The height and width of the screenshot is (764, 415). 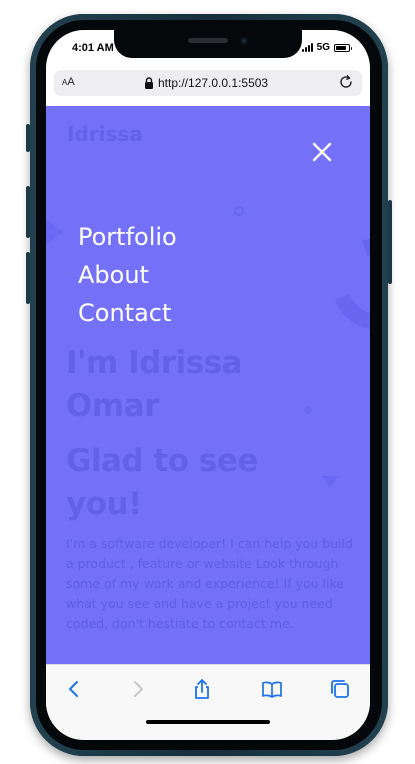 I want to click on decorative-circle, so click(x=239, y=211).